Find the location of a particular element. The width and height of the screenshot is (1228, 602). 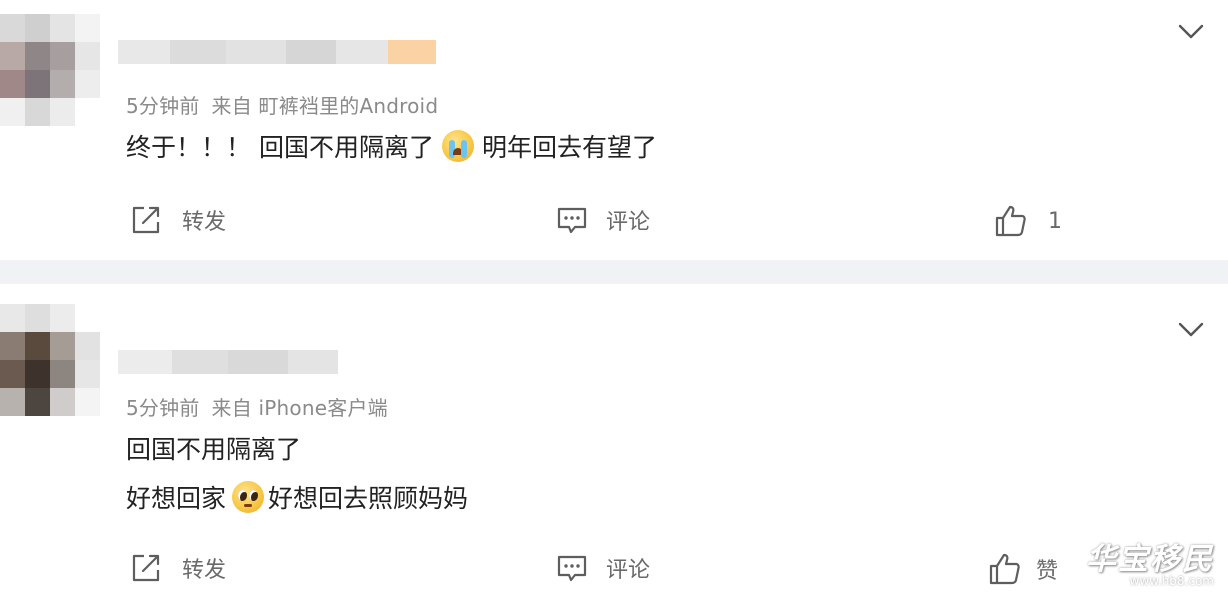

like-button: 1 is located at coordinates (1028, 221).